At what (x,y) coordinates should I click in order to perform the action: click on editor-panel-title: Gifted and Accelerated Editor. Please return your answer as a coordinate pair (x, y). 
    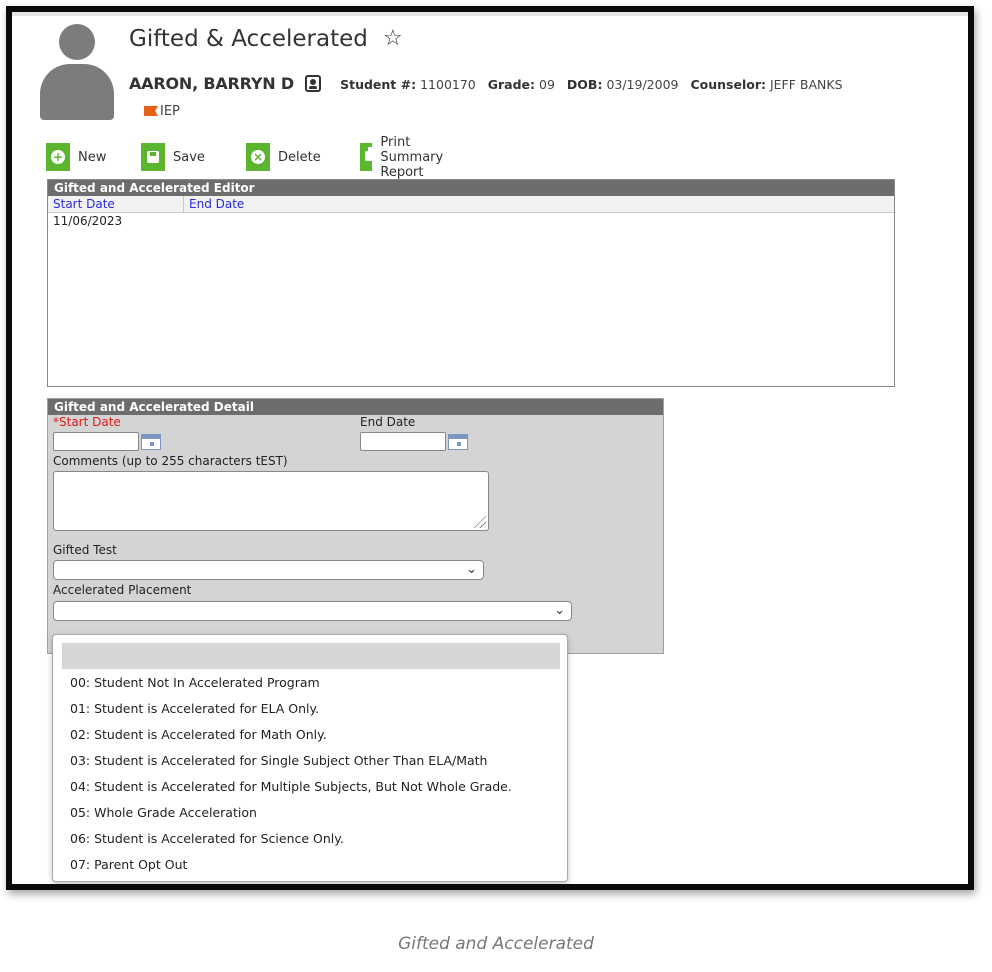
    Looking at the image, I should click on (471, 188).